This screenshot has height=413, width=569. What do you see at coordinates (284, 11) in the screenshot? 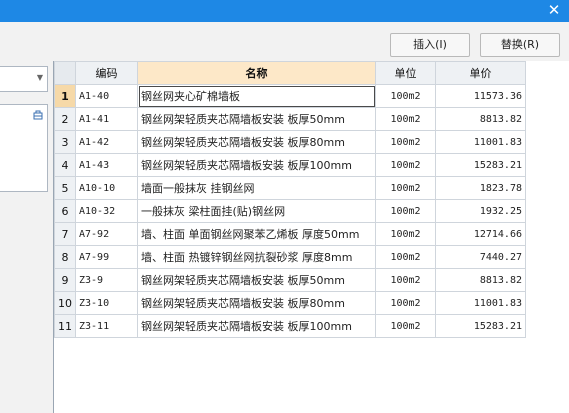
I see `title-bar: ✕` at bounding box center [284, 11].